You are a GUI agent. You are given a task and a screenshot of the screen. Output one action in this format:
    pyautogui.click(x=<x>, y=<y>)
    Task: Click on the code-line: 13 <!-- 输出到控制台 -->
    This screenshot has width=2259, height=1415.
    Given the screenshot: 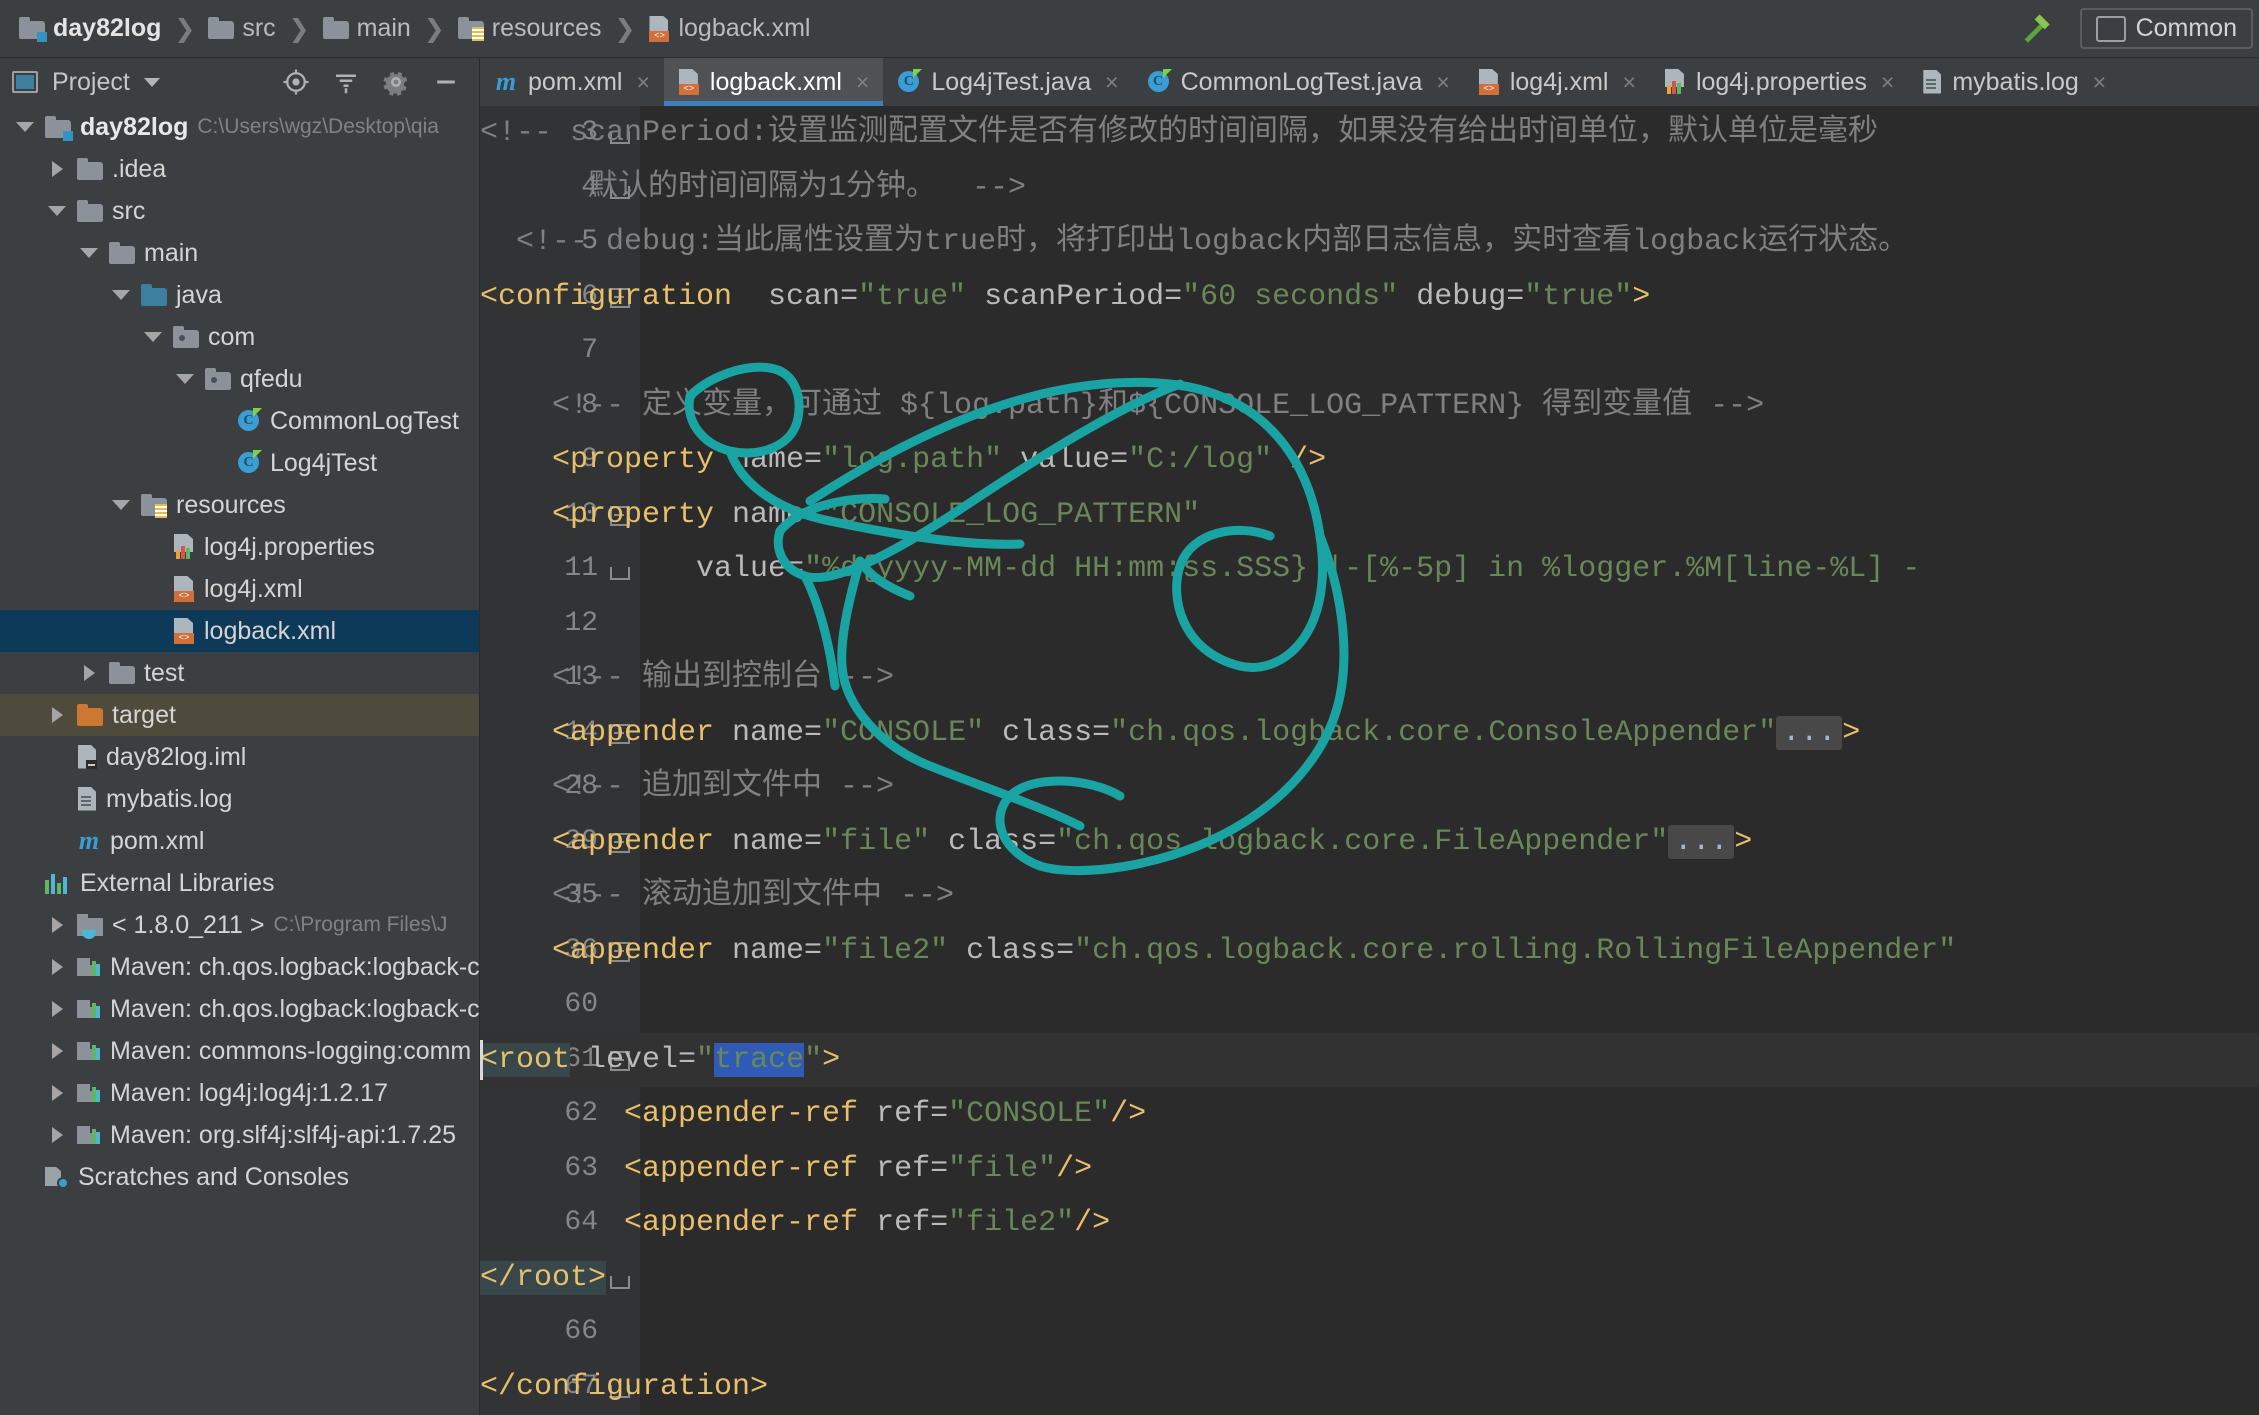 What is the action you would take?
    pyautogui.click(x=1369, y=678)
    